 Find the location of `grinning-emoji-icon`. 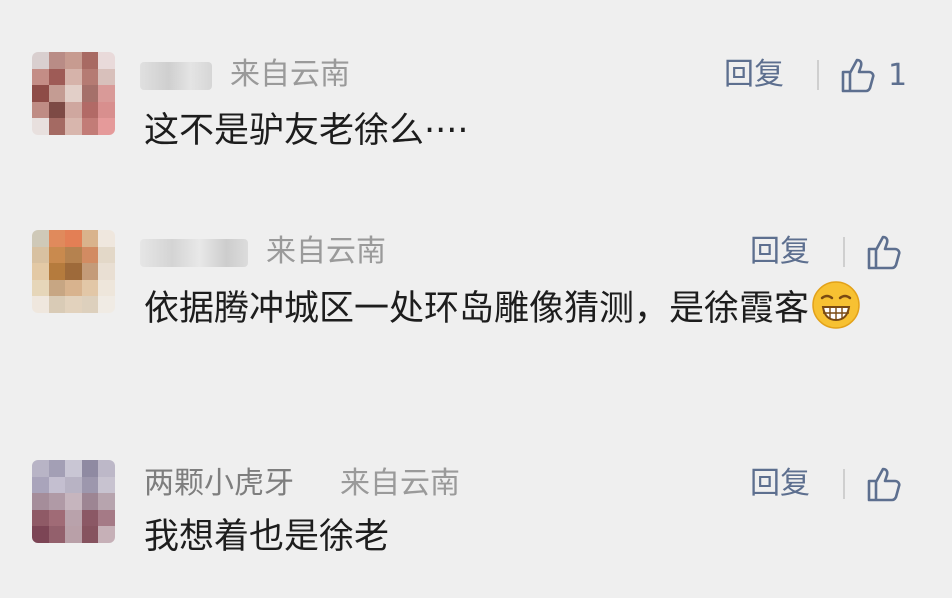

grinning-emoji-icon is located at coordinates (836, 305).